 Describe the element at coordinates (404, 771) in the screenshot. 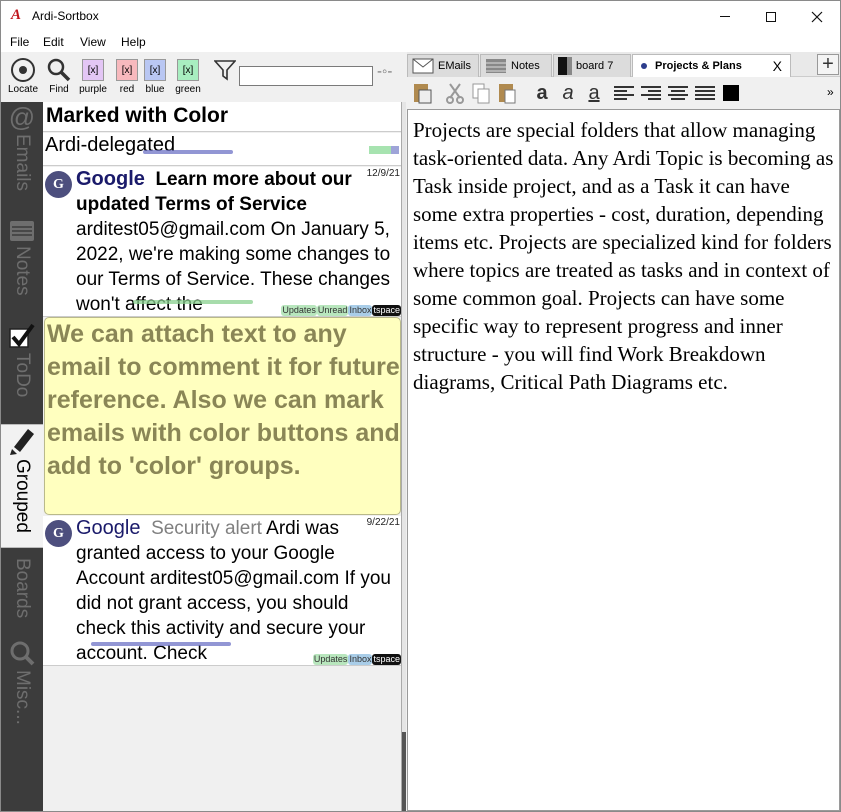

I see `scrollbar-thumb` at that location.